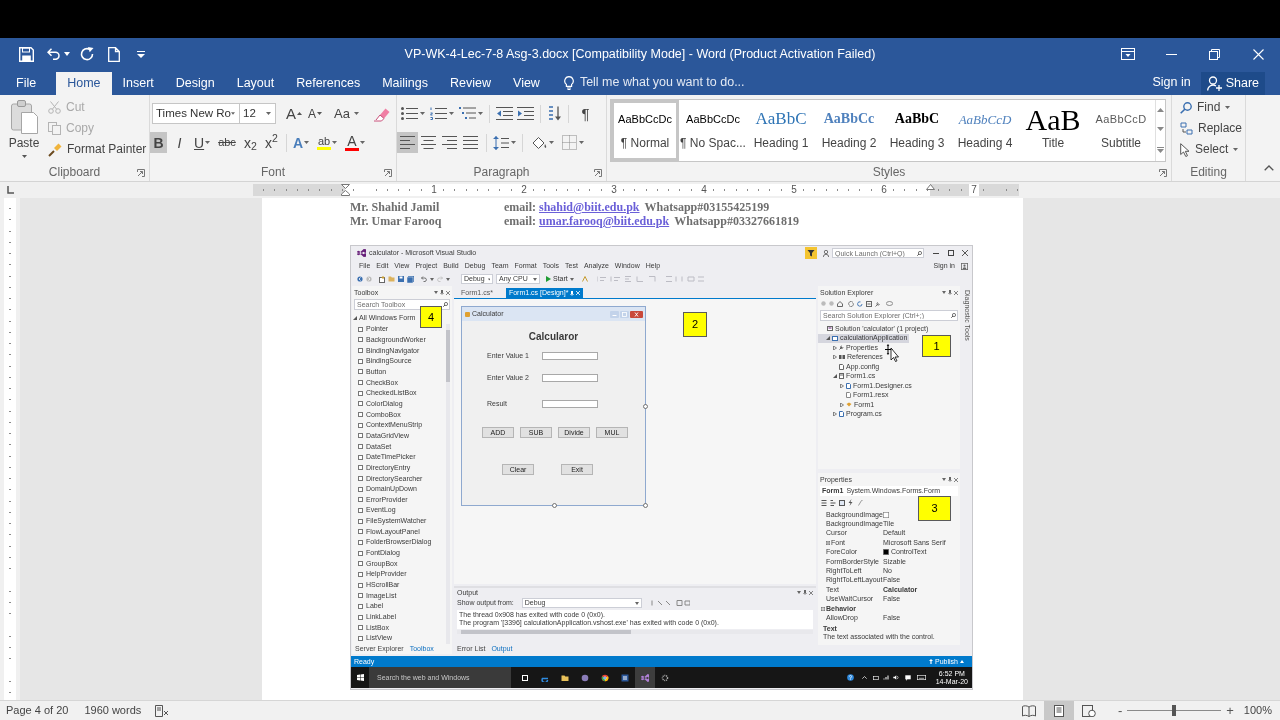 This screenshot has width=1280, height=720. What do you see at coordinates (645, 130) in the screenshot?
I see `style-tile: AaBbCcDc ¶ Normal` at bounding box center [645, 130].